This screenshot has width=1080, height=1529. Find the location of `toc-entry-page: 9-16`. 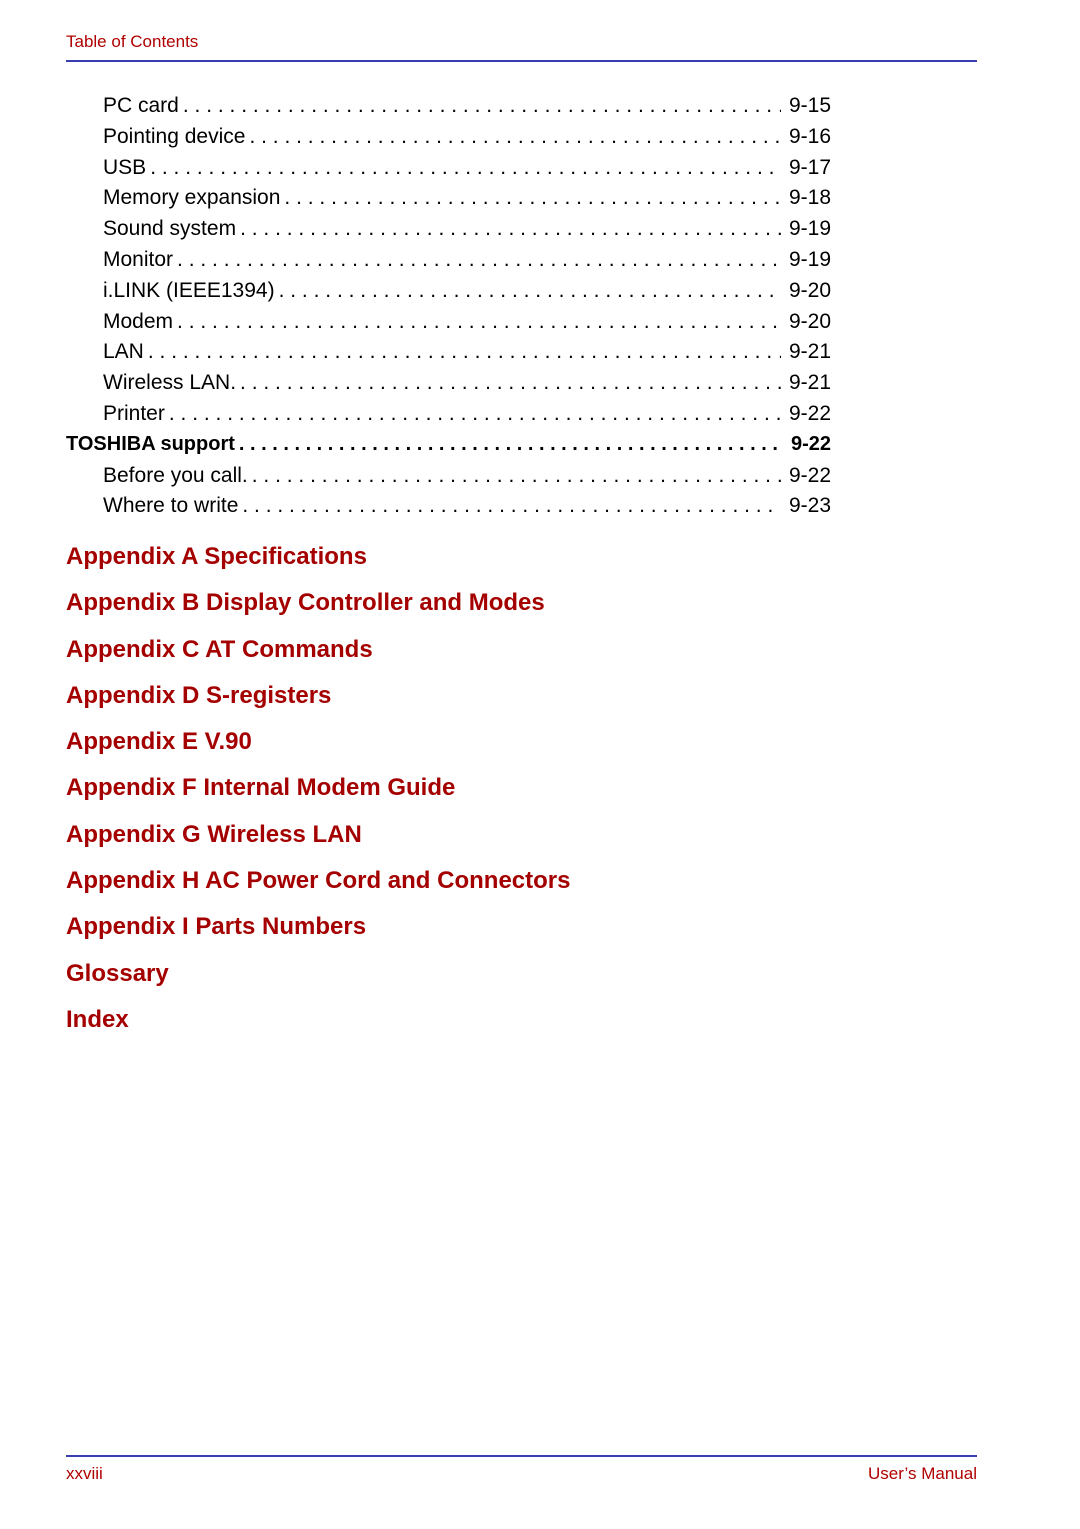

toc-entry-page: 9-16 is located at coordinates (809, 136).